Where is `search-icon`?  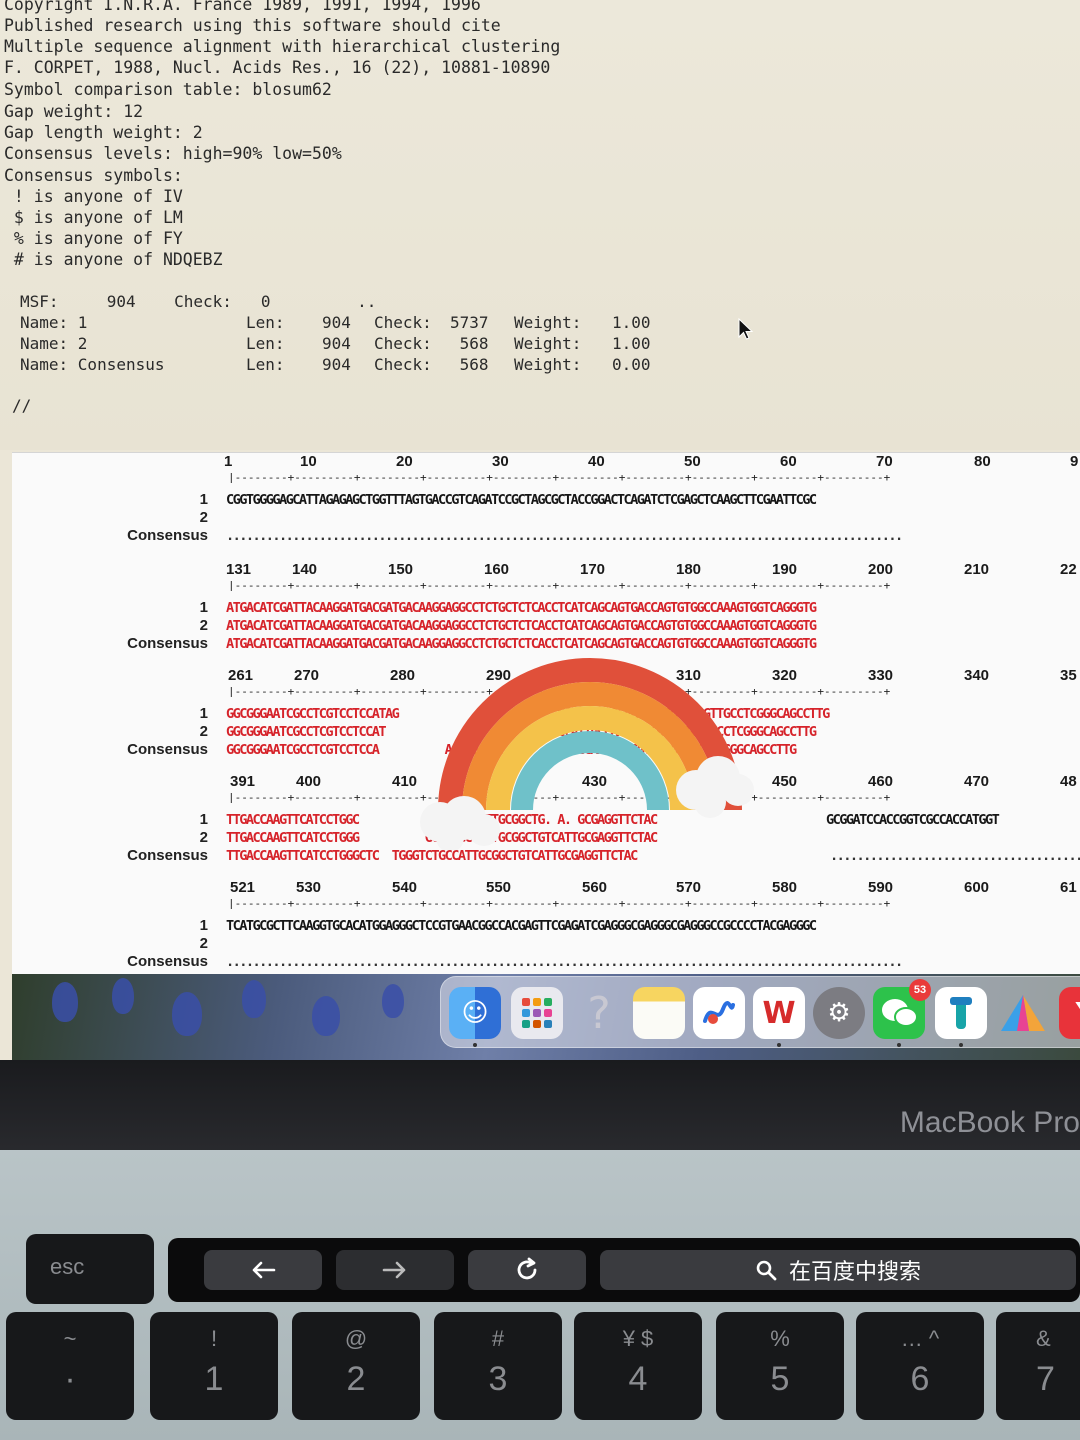 search-icon is located at coordinates (766, 1270).